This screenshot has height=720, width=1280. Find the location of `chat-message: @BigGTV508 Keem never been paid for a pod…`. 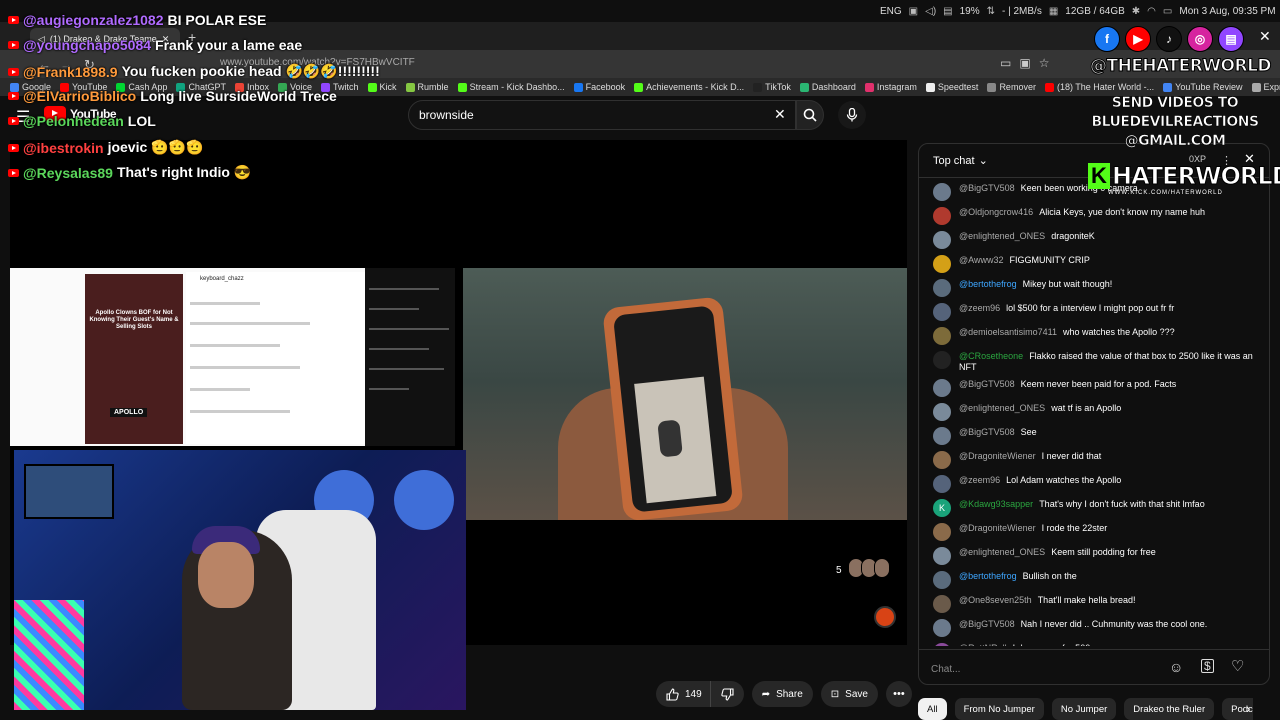

chat-message: @BigGTV508 Keem never been paid for a pod… is located at coordinates (1094, 388).